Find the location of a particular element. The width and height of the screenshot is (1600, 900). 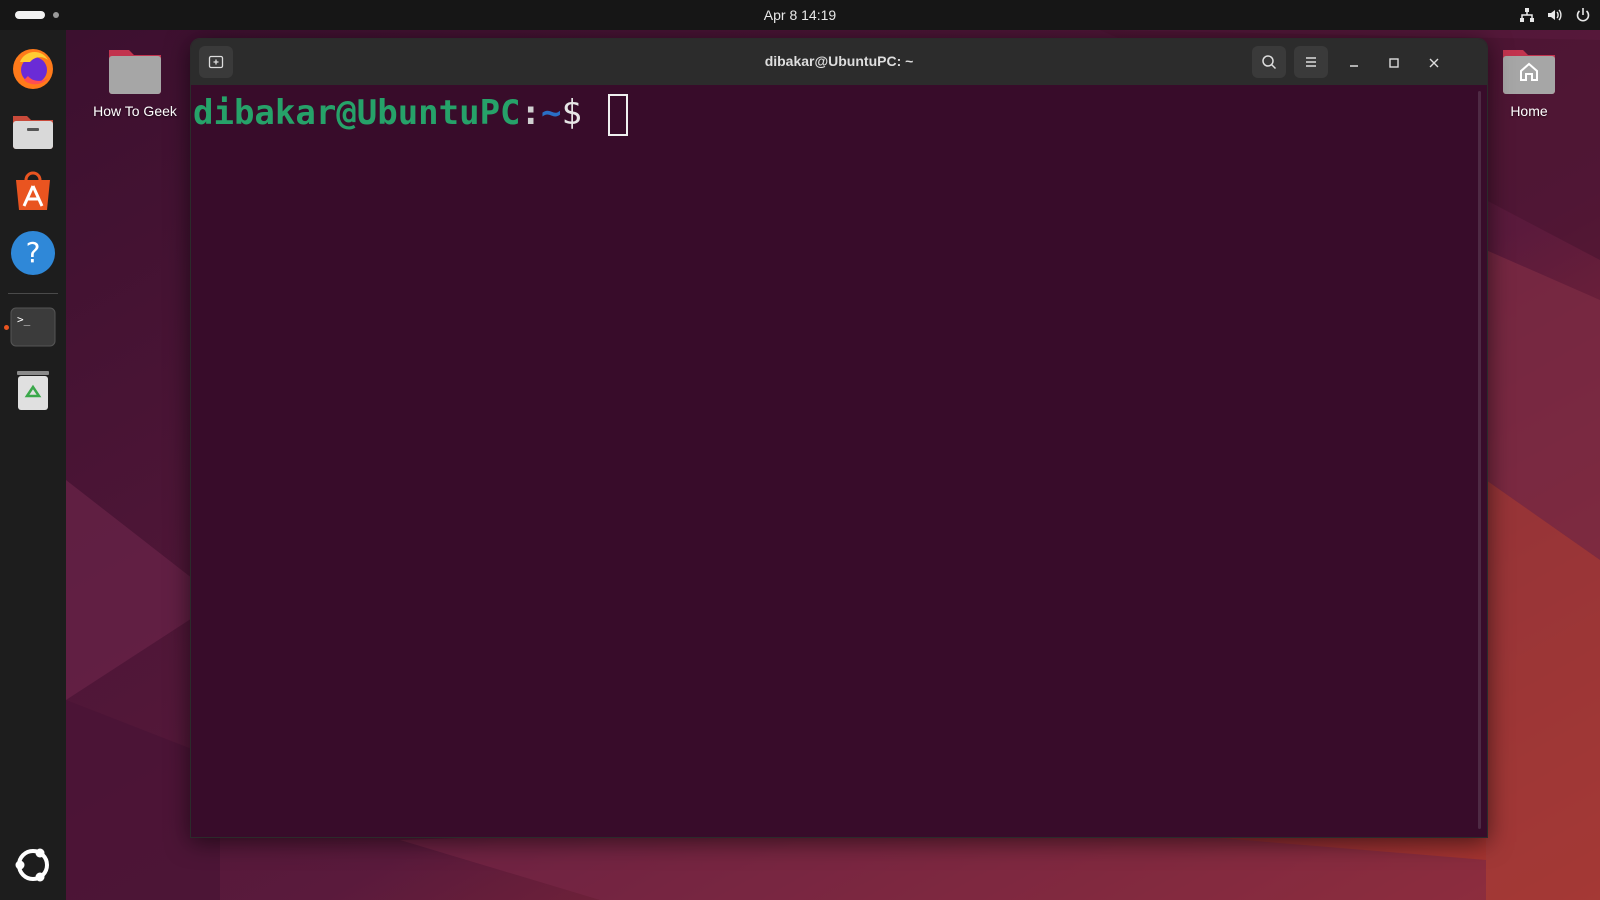

network-icon is located at coordinates (1527, 15).